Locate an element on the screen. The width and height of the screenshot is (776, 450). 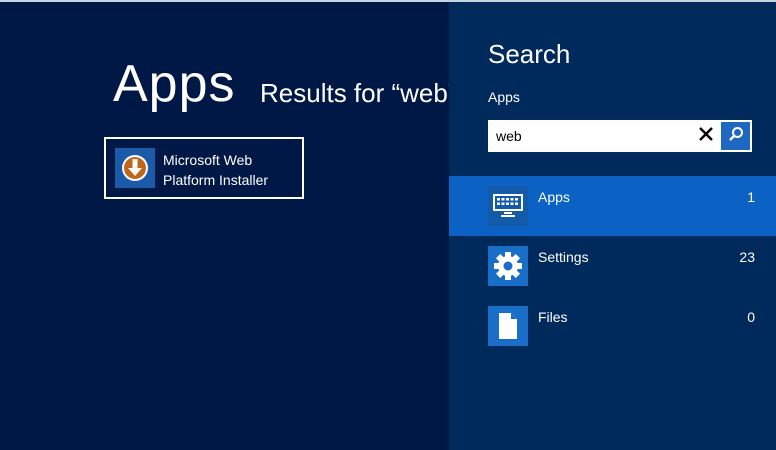
category-count: 23 is located at coordinates (747, 257).